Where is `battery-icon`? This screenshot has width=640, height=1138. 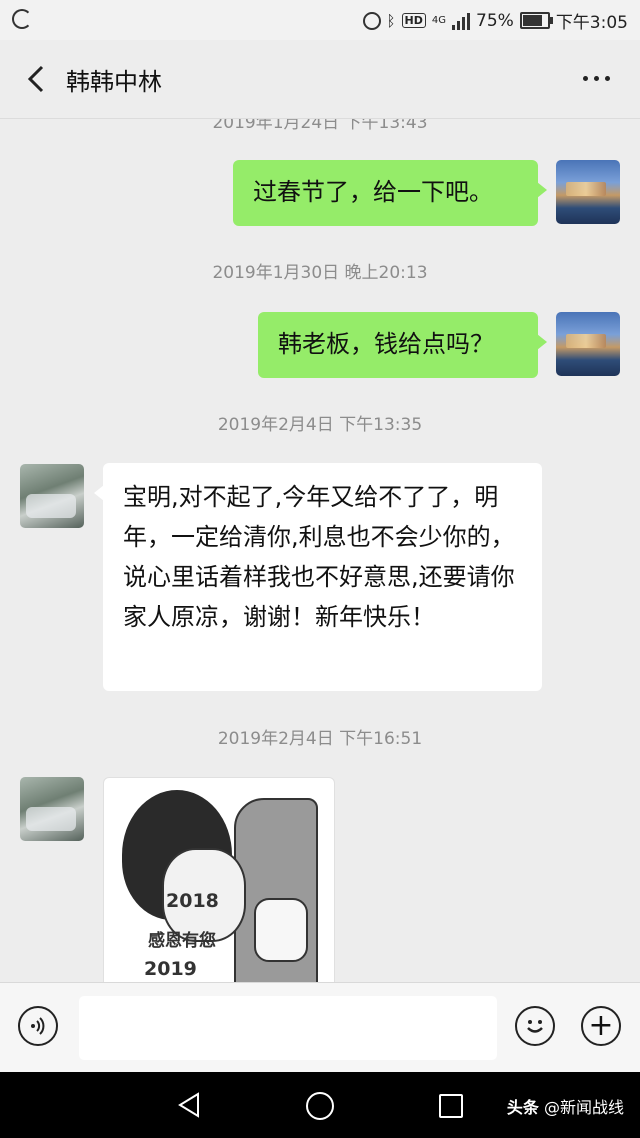 battery-icon is located at coordinates (536, 20).